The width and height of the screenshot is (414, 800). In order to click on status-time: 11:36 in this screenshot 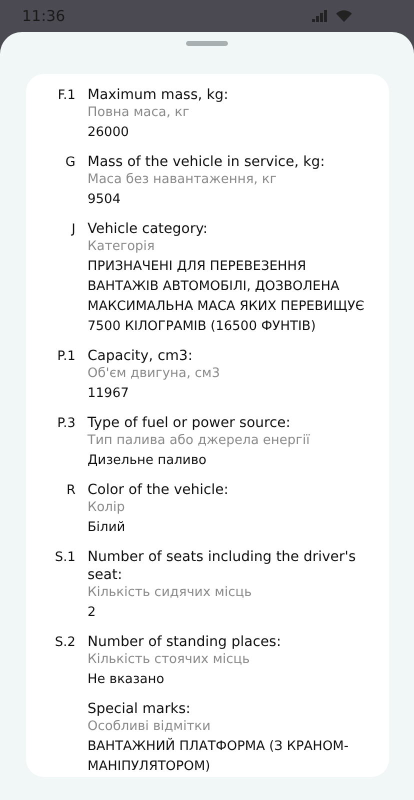, I will do `click(44, 16)`.